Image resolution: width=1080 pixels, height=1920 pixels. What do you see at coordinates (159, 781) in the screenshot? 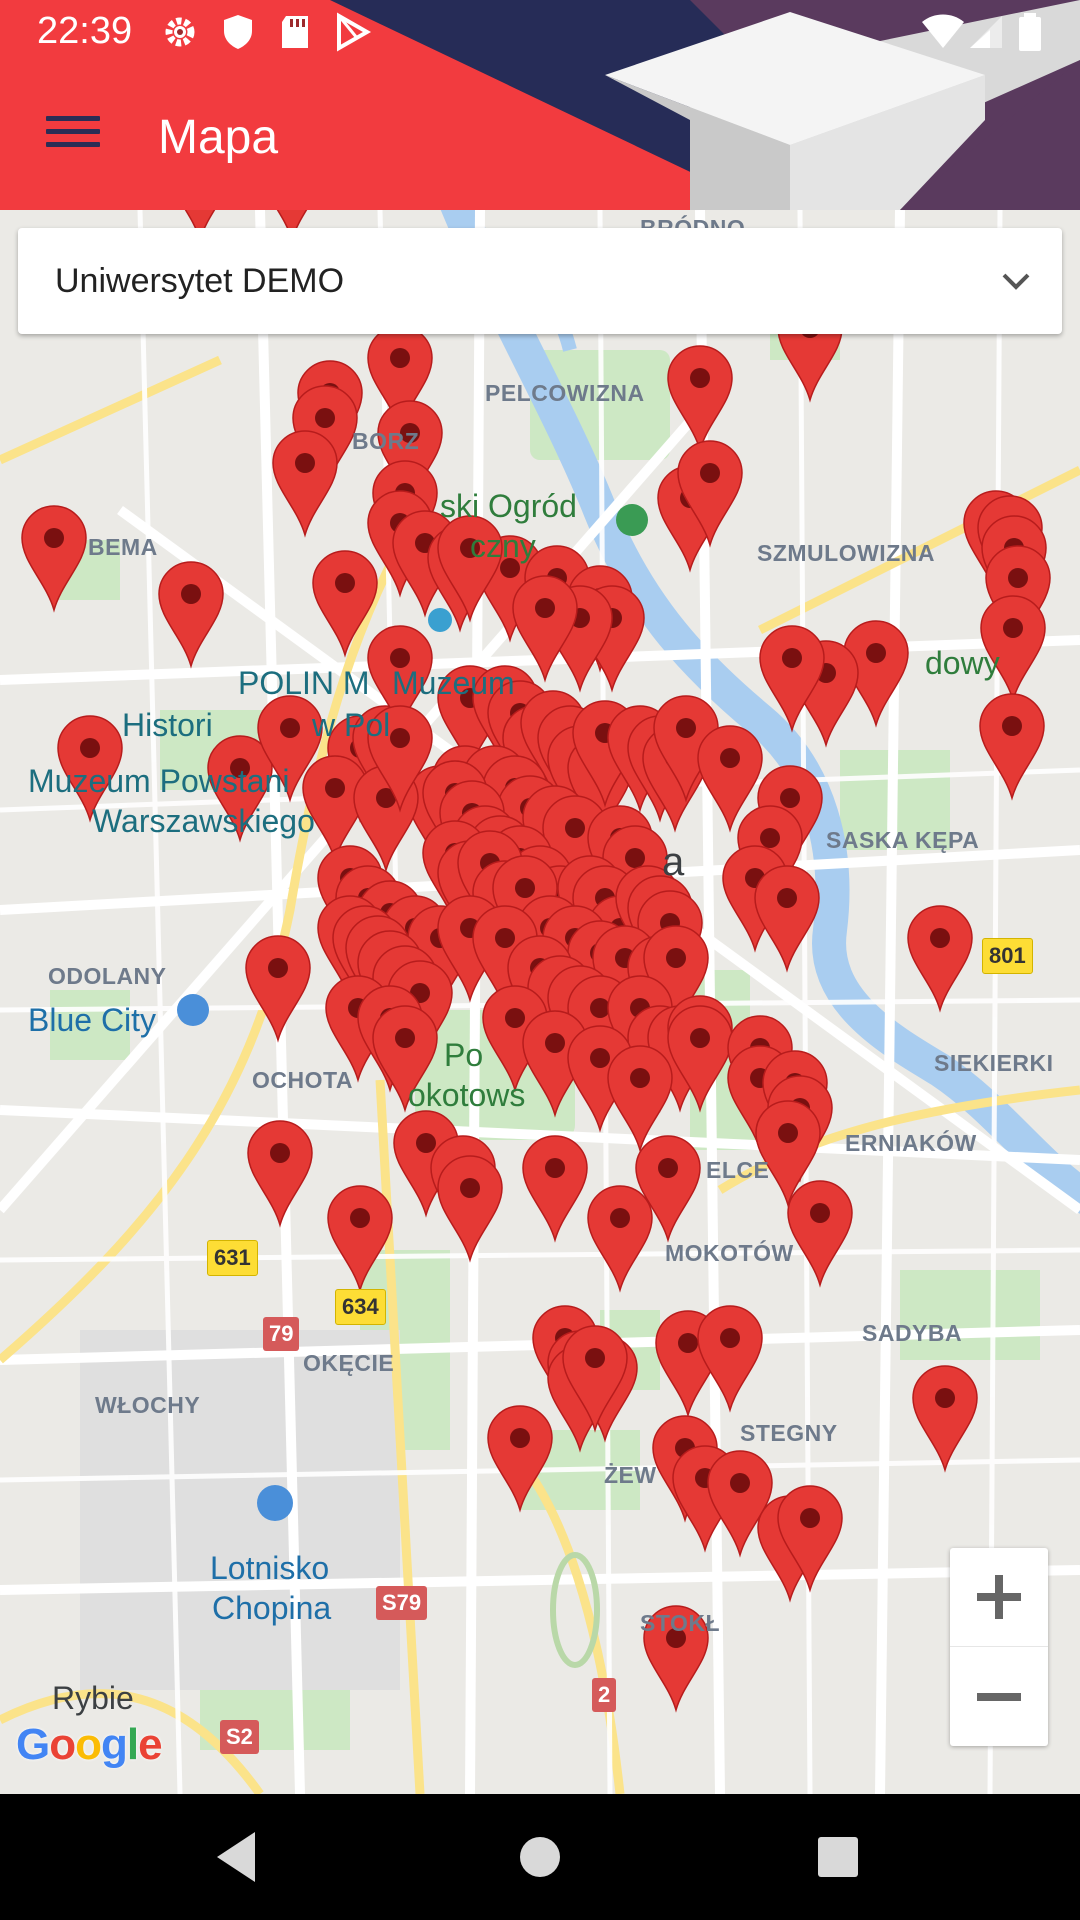
I see `poi-label: Muzeum Powstani` at bounding box center [159, 781].